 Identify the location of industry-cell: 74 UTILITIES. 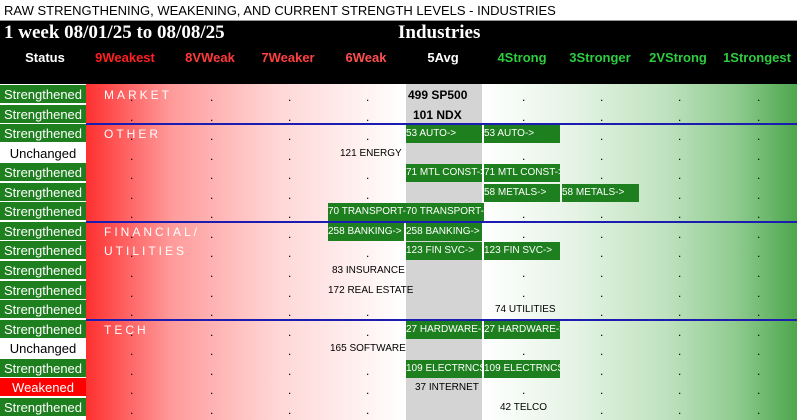
(525, 309).